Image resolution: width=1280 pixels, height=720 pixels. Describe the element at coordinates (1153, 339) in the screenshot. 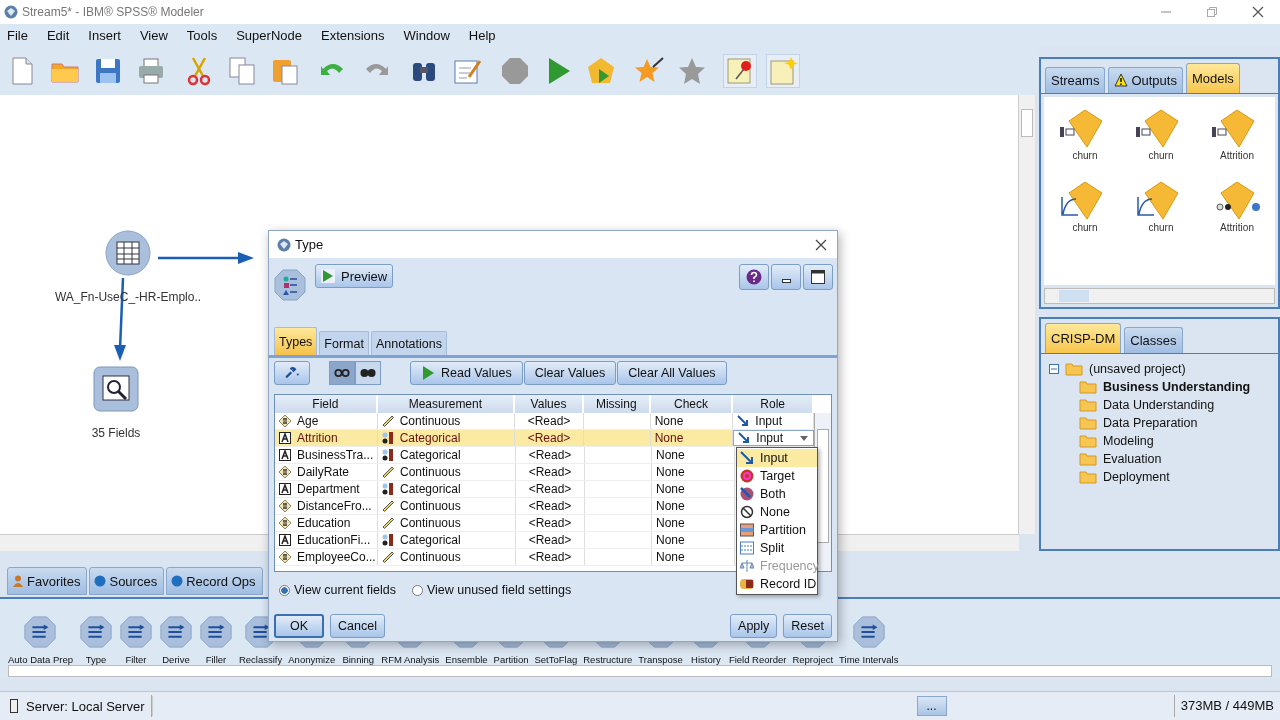

I see `panel-tab: Classes` at that location.